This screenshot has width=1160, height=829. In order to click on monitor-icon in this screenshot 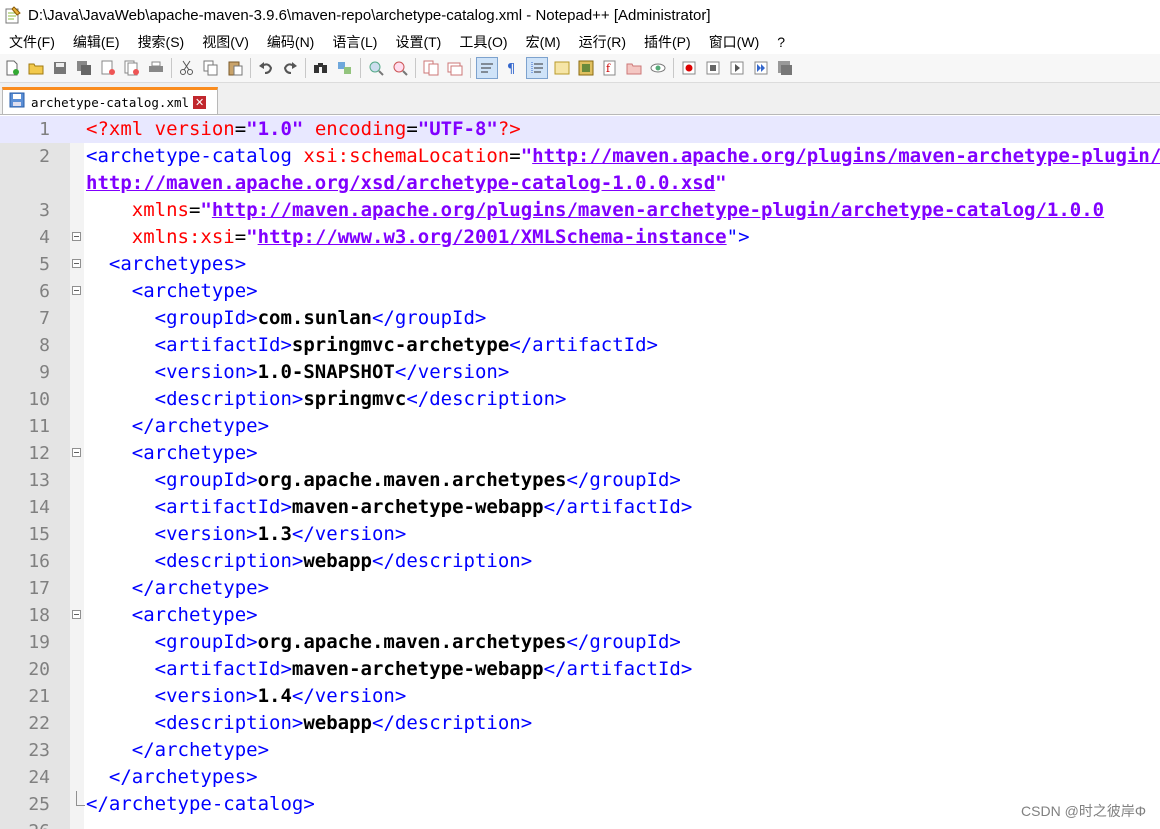, I will do `click(658, 68)`.